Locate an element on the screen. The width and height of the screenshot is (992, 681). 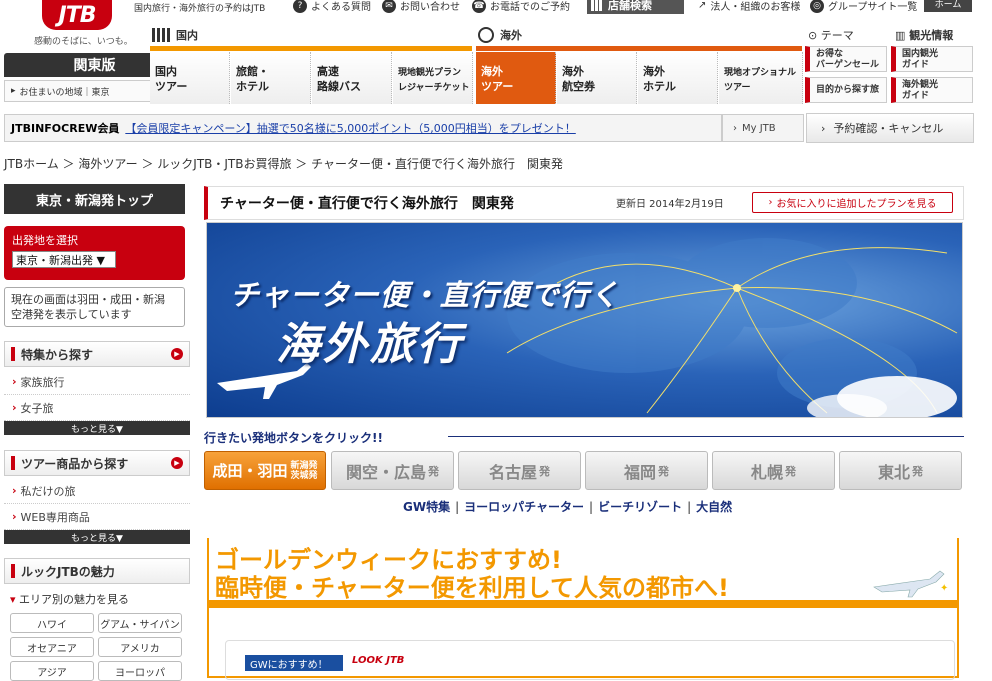
look-head-label: ルックJTBの魅力 is located at coordinates (68, 571).